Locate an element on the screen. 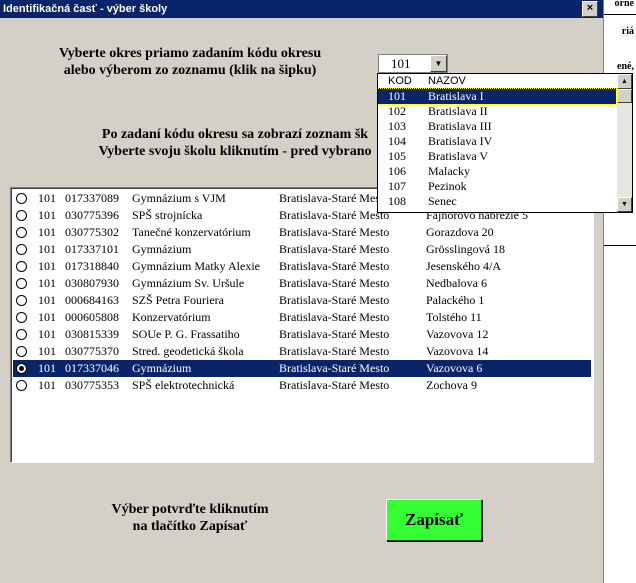 The image size is (636, 583). school-name: Stred. geodetická škola is located at coordinates (188, 351).